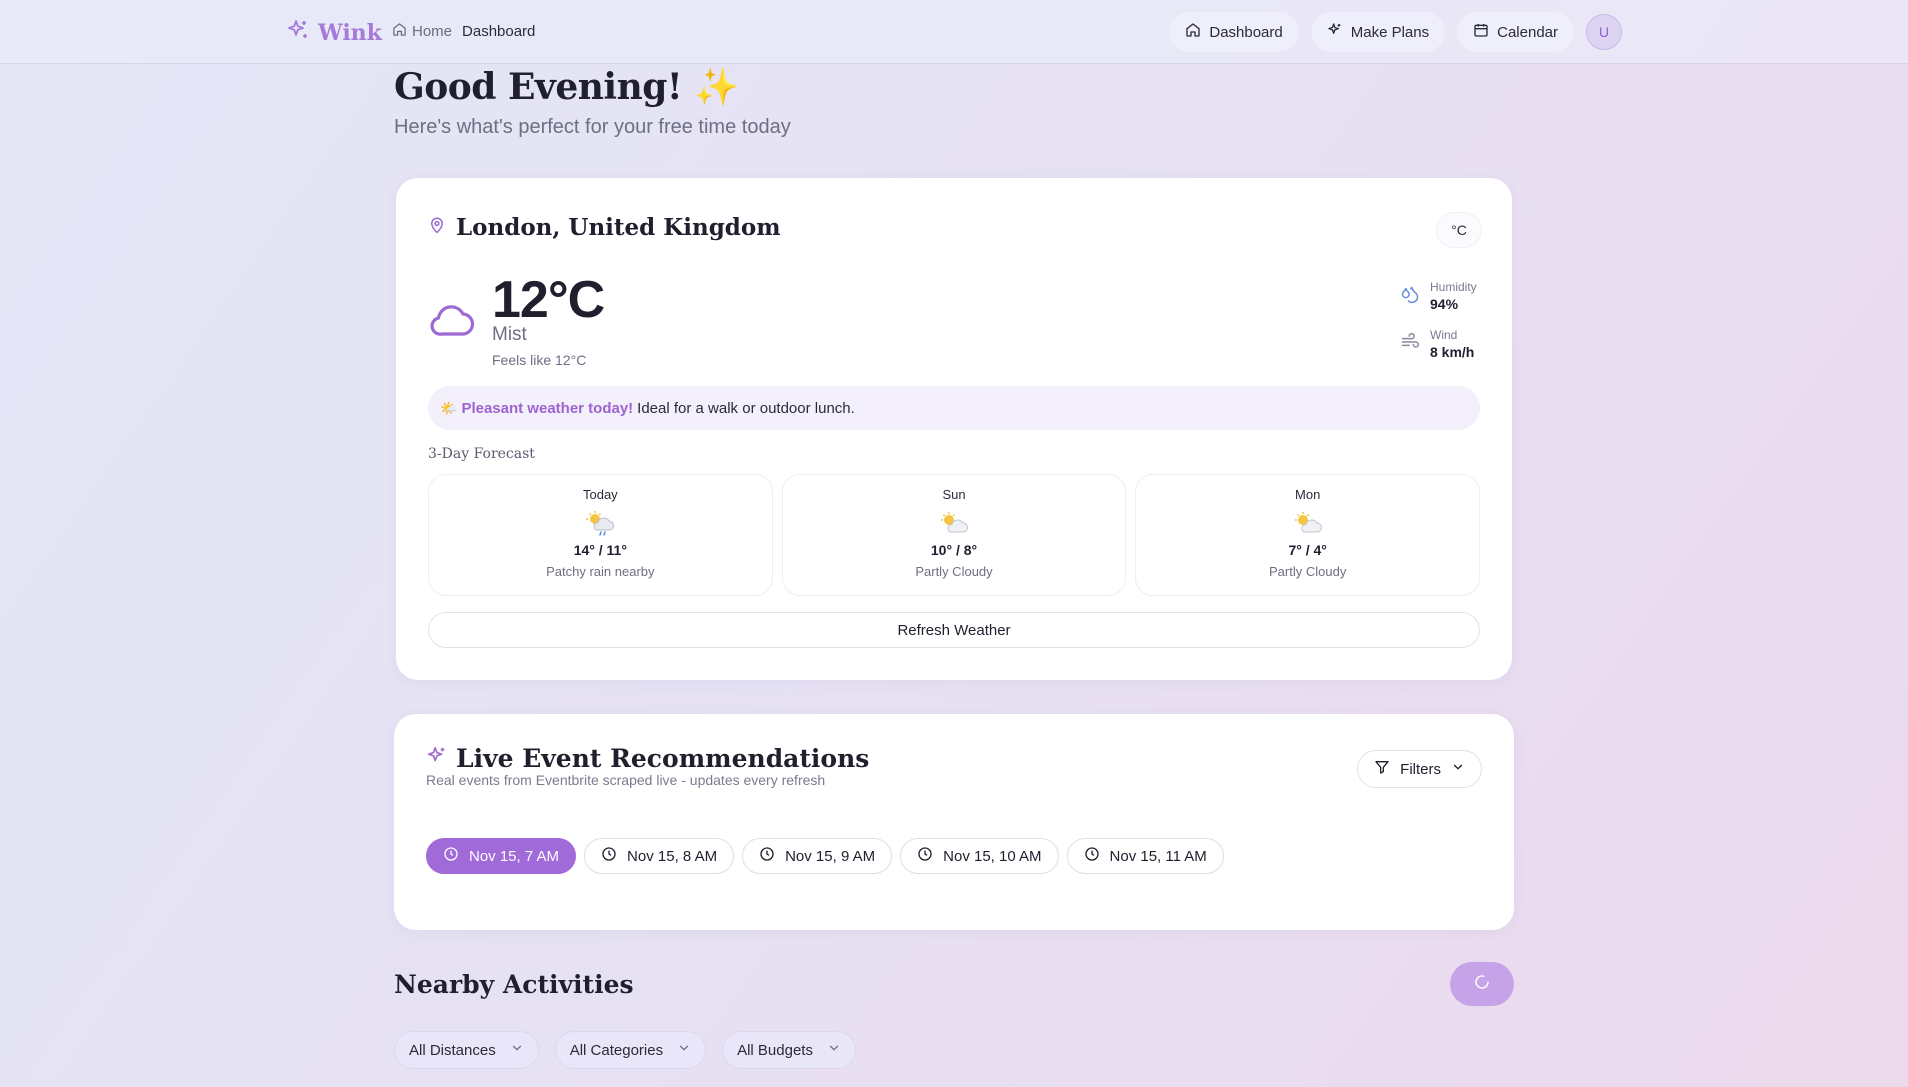 Image resolution: width=1908 pixels, height=1087 pixels. I want to click on filter-icon, so click(1382, 769).